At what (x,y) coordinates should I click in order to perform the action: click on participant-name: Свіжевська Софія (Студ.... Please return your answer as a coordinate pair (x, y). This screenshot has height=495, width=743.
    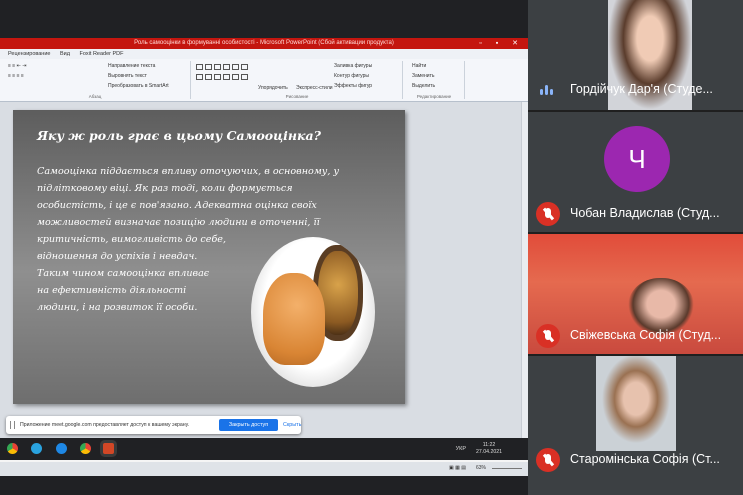
    Looking at the image, I should click on (646, 335).